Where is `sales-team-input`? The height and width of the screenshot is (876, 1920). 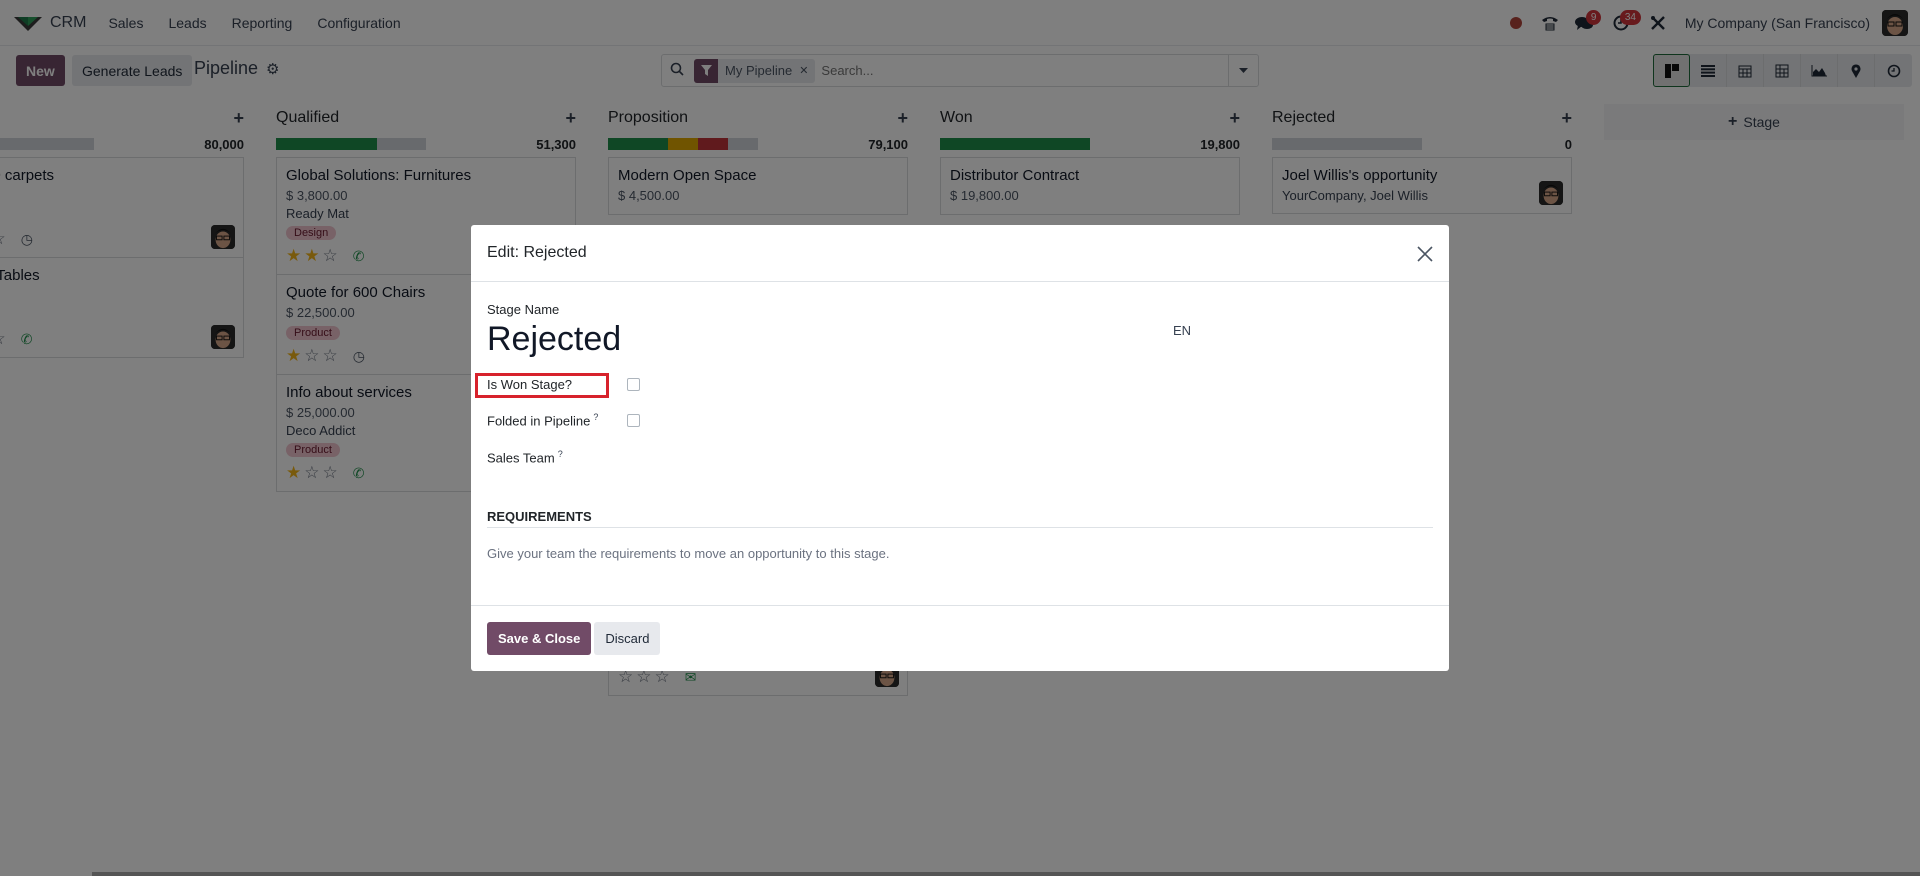
sales-team-input is located at coordinates (777, 457).